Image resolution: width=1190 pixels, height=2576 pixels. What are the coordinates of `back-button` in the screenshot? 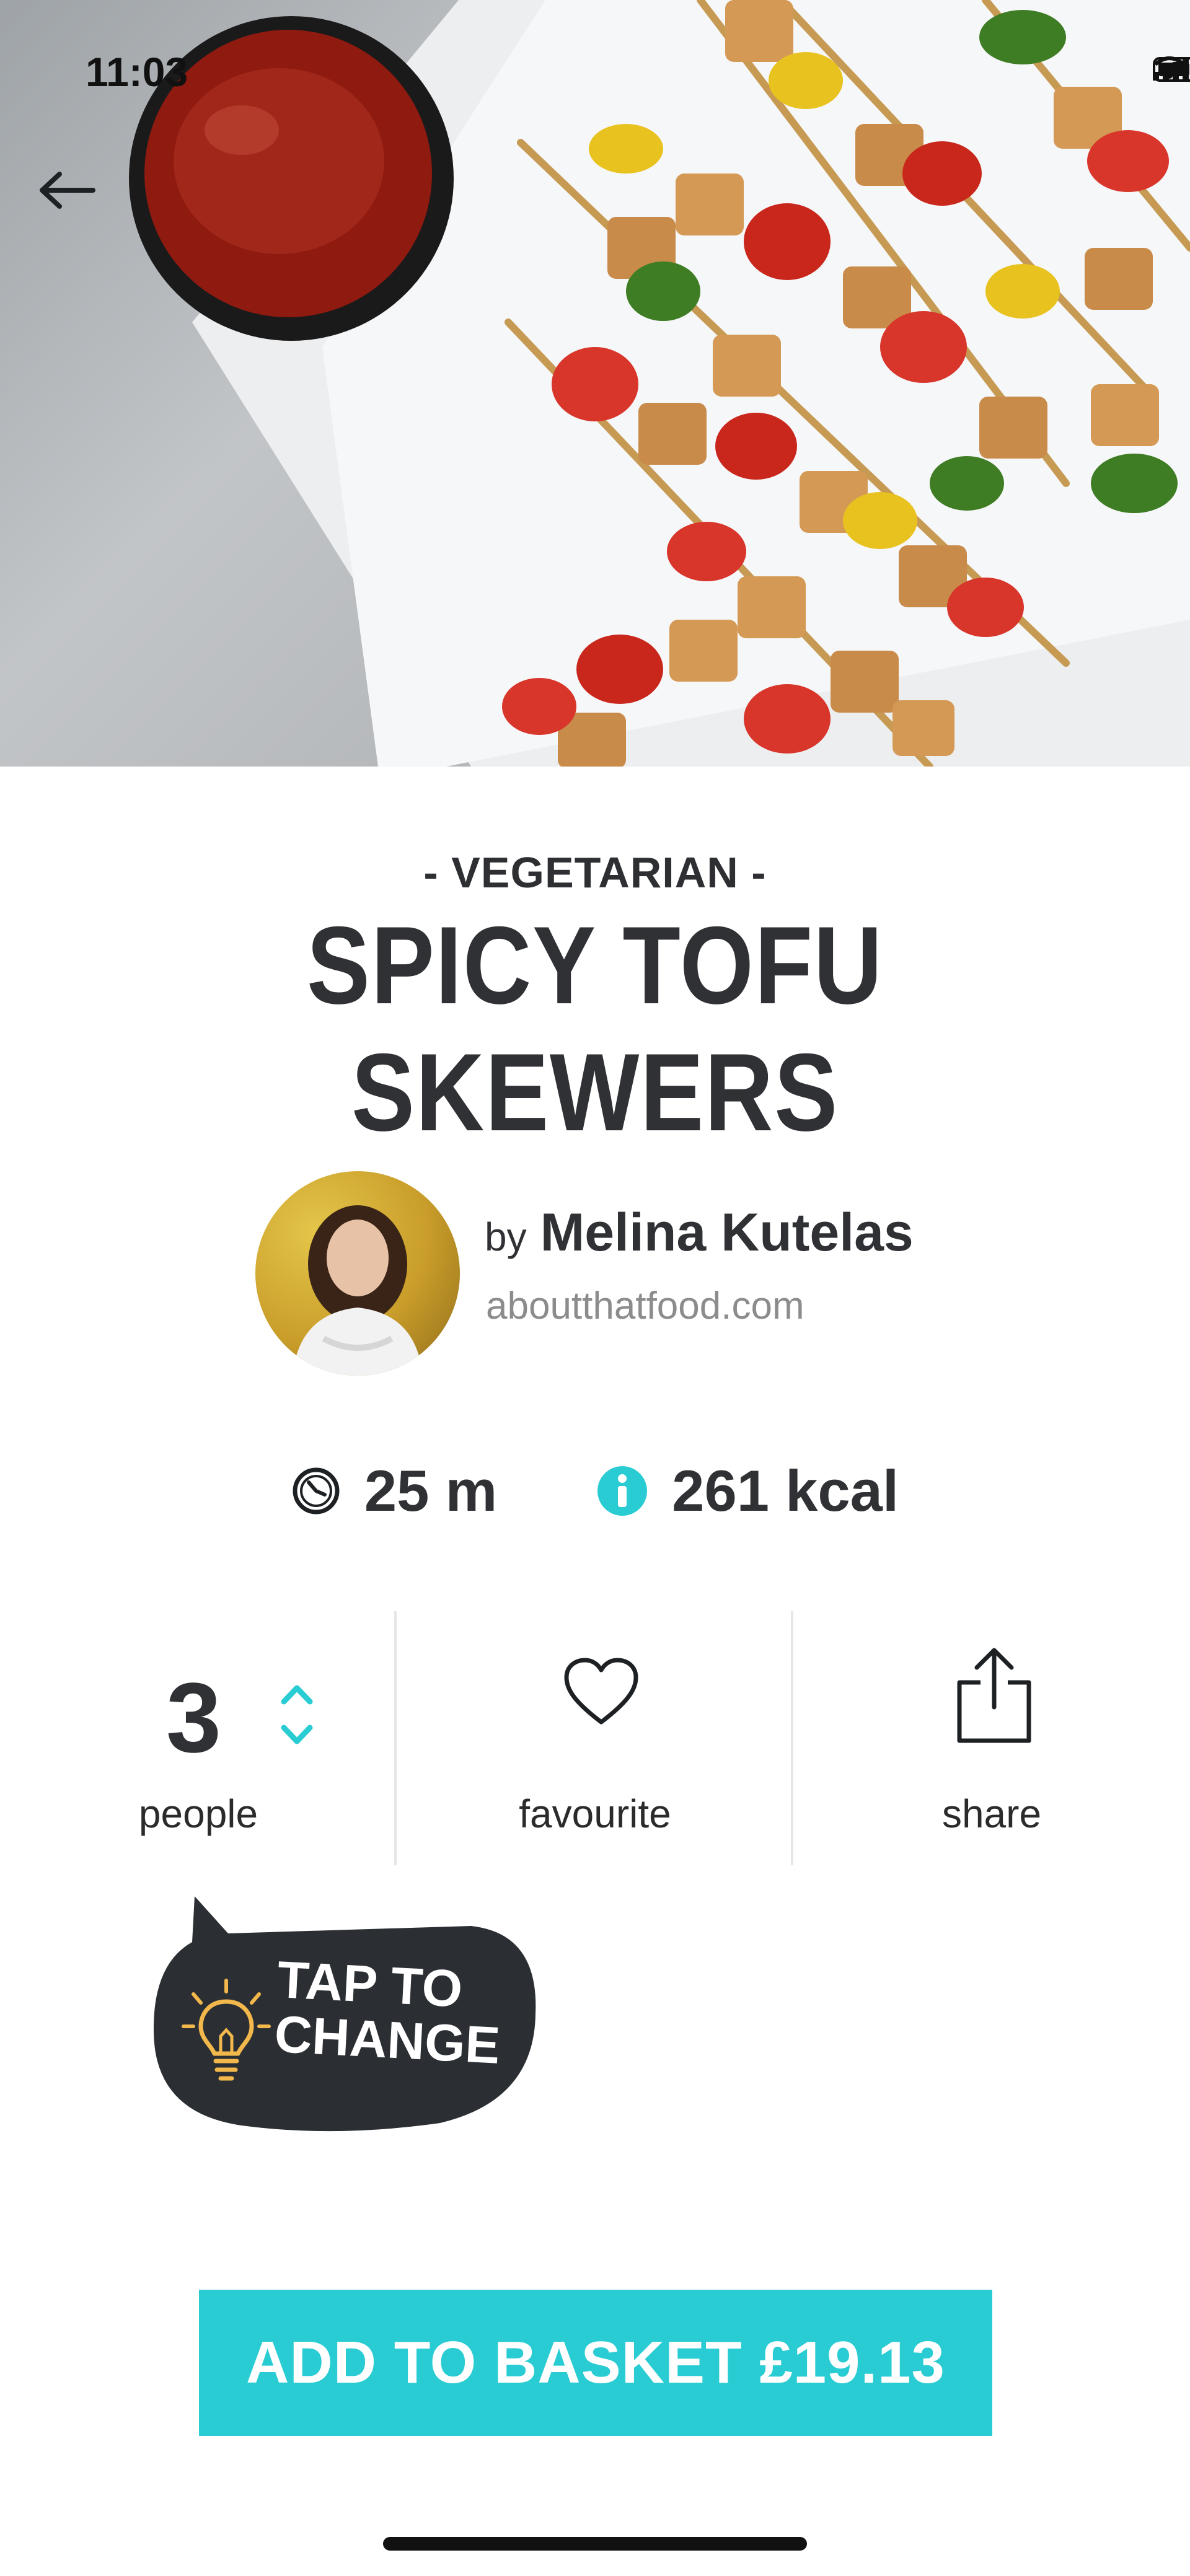 It's located at (71, 204).